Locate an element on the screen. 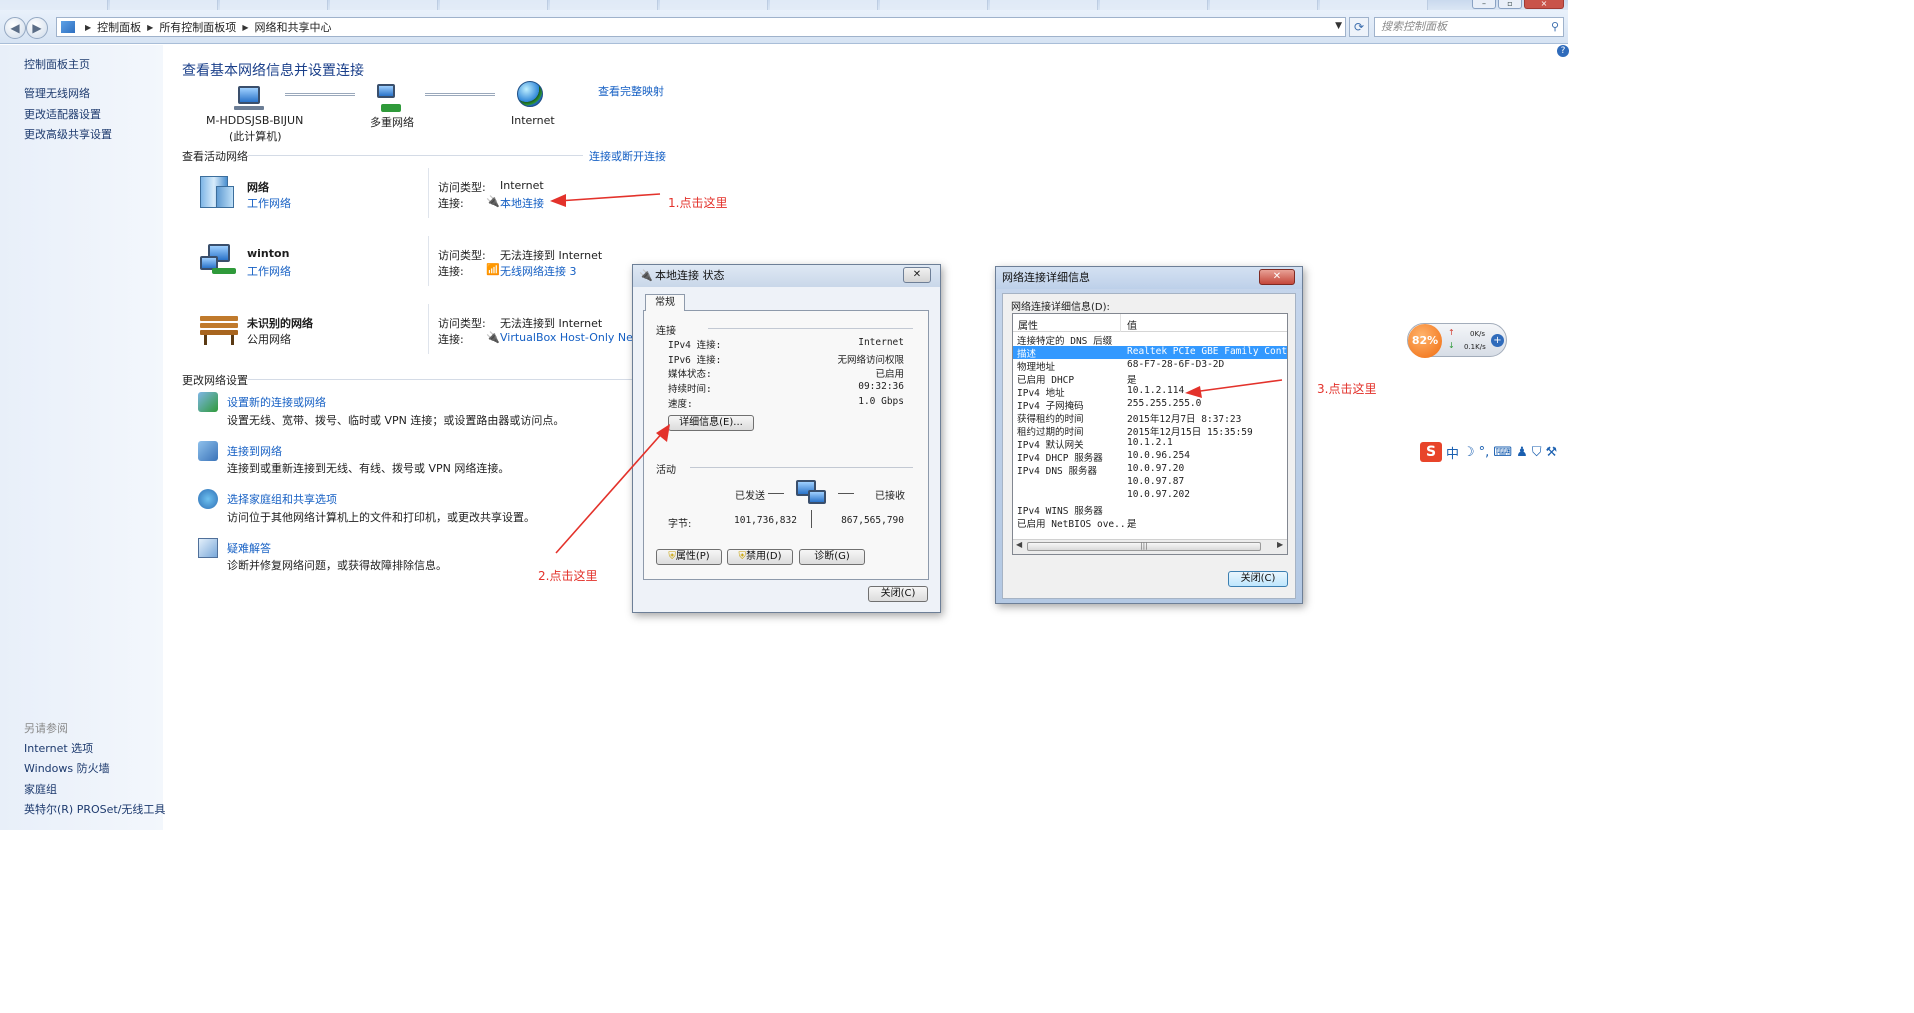 The width and height of the screenshot is (1914, 1013). detail-property: IPv4 子网掩码 is located at coordinates (1050, 405).